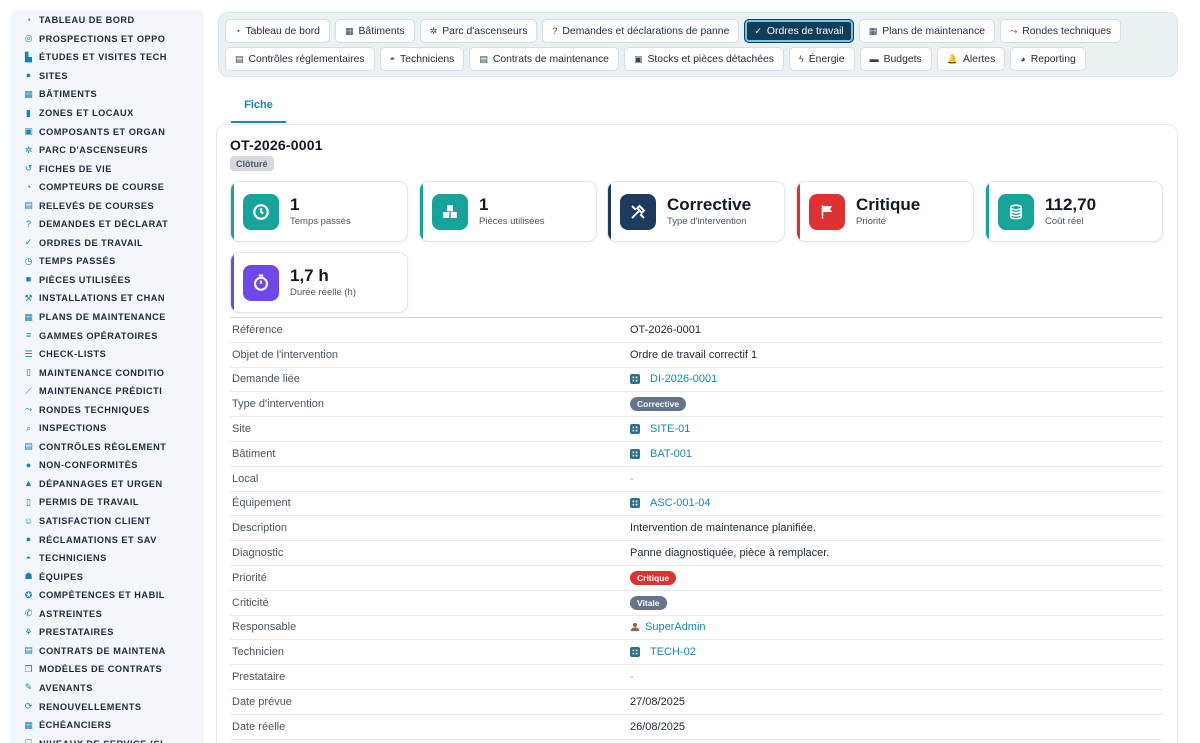  What do you see at coordinates (821, 59) in the screenshot?
I see `nav-button: ϟ Énergie` at bounding box center [821, 59].